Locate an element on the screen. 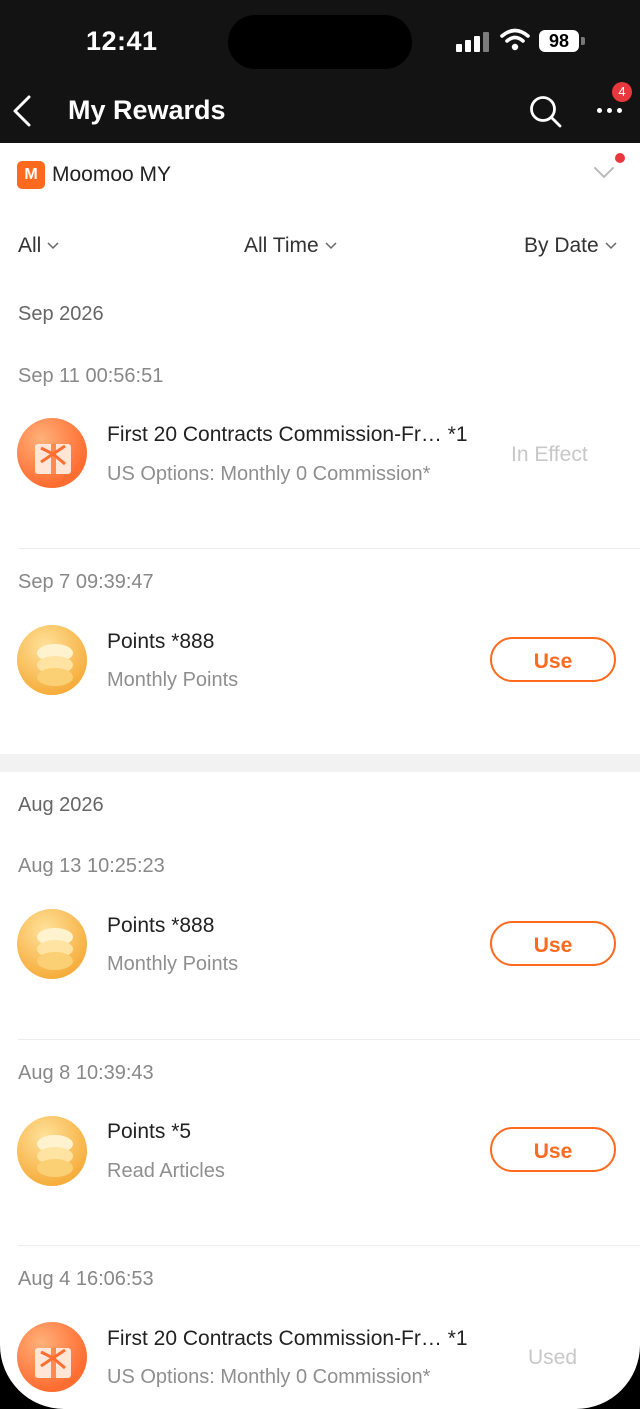 The image size is (640, 1409). status-label: In Effect is located at coordinates (549, 454).